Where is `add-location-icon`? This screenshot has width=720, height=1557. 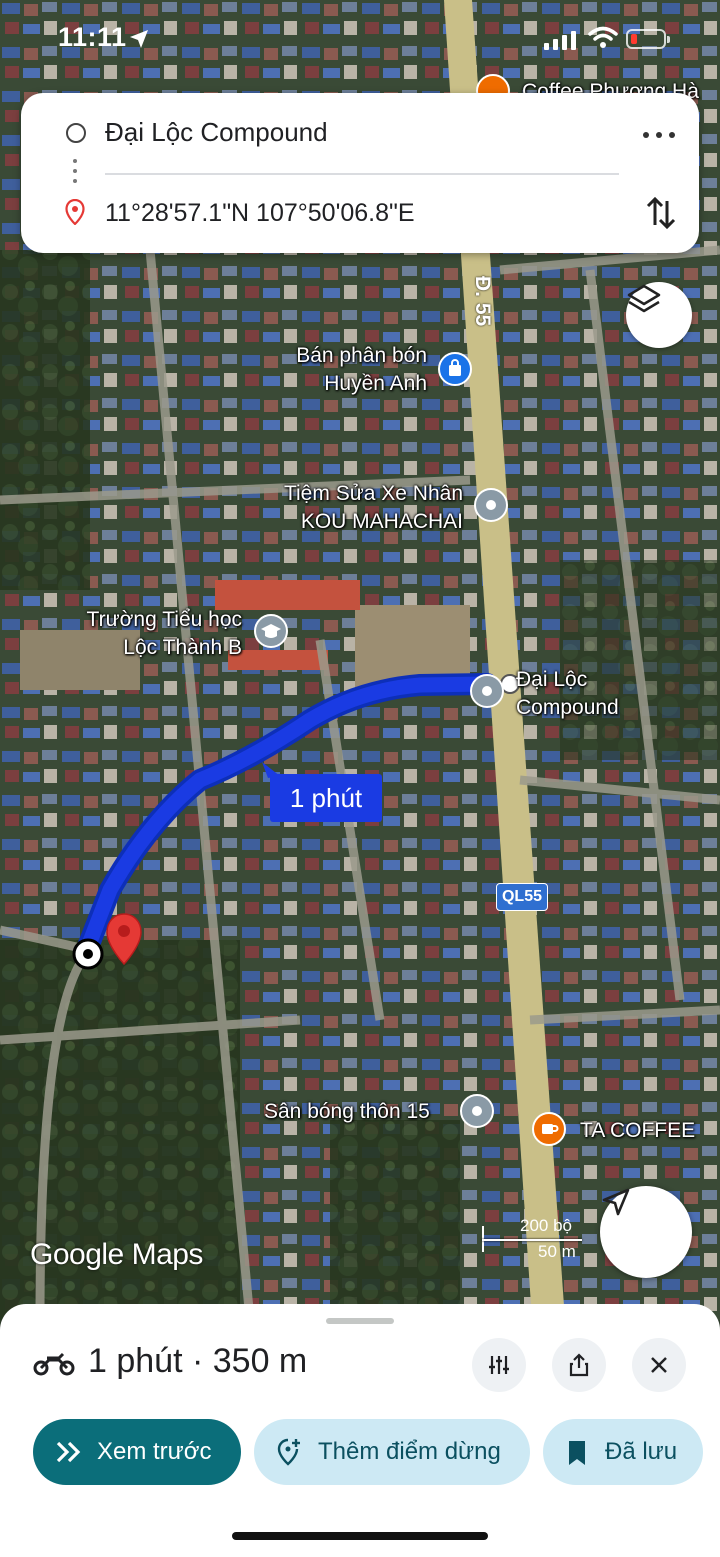
add-location-icon is located at coordinates (288, 1452).